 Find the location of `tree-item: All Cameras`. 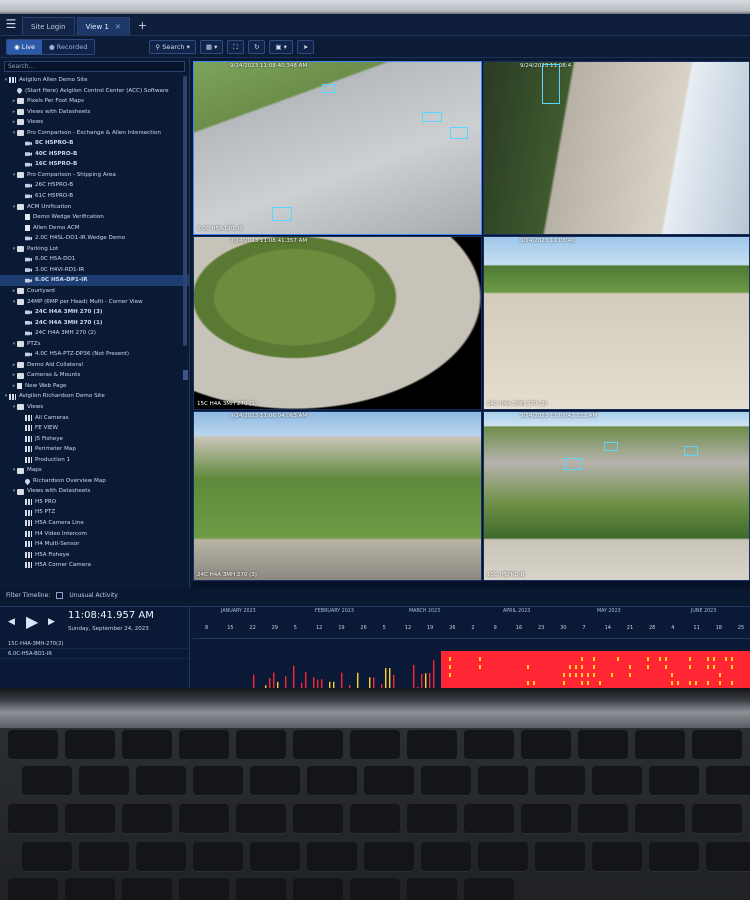

tree-item: All Cameras is located at coordinates (94, 418).